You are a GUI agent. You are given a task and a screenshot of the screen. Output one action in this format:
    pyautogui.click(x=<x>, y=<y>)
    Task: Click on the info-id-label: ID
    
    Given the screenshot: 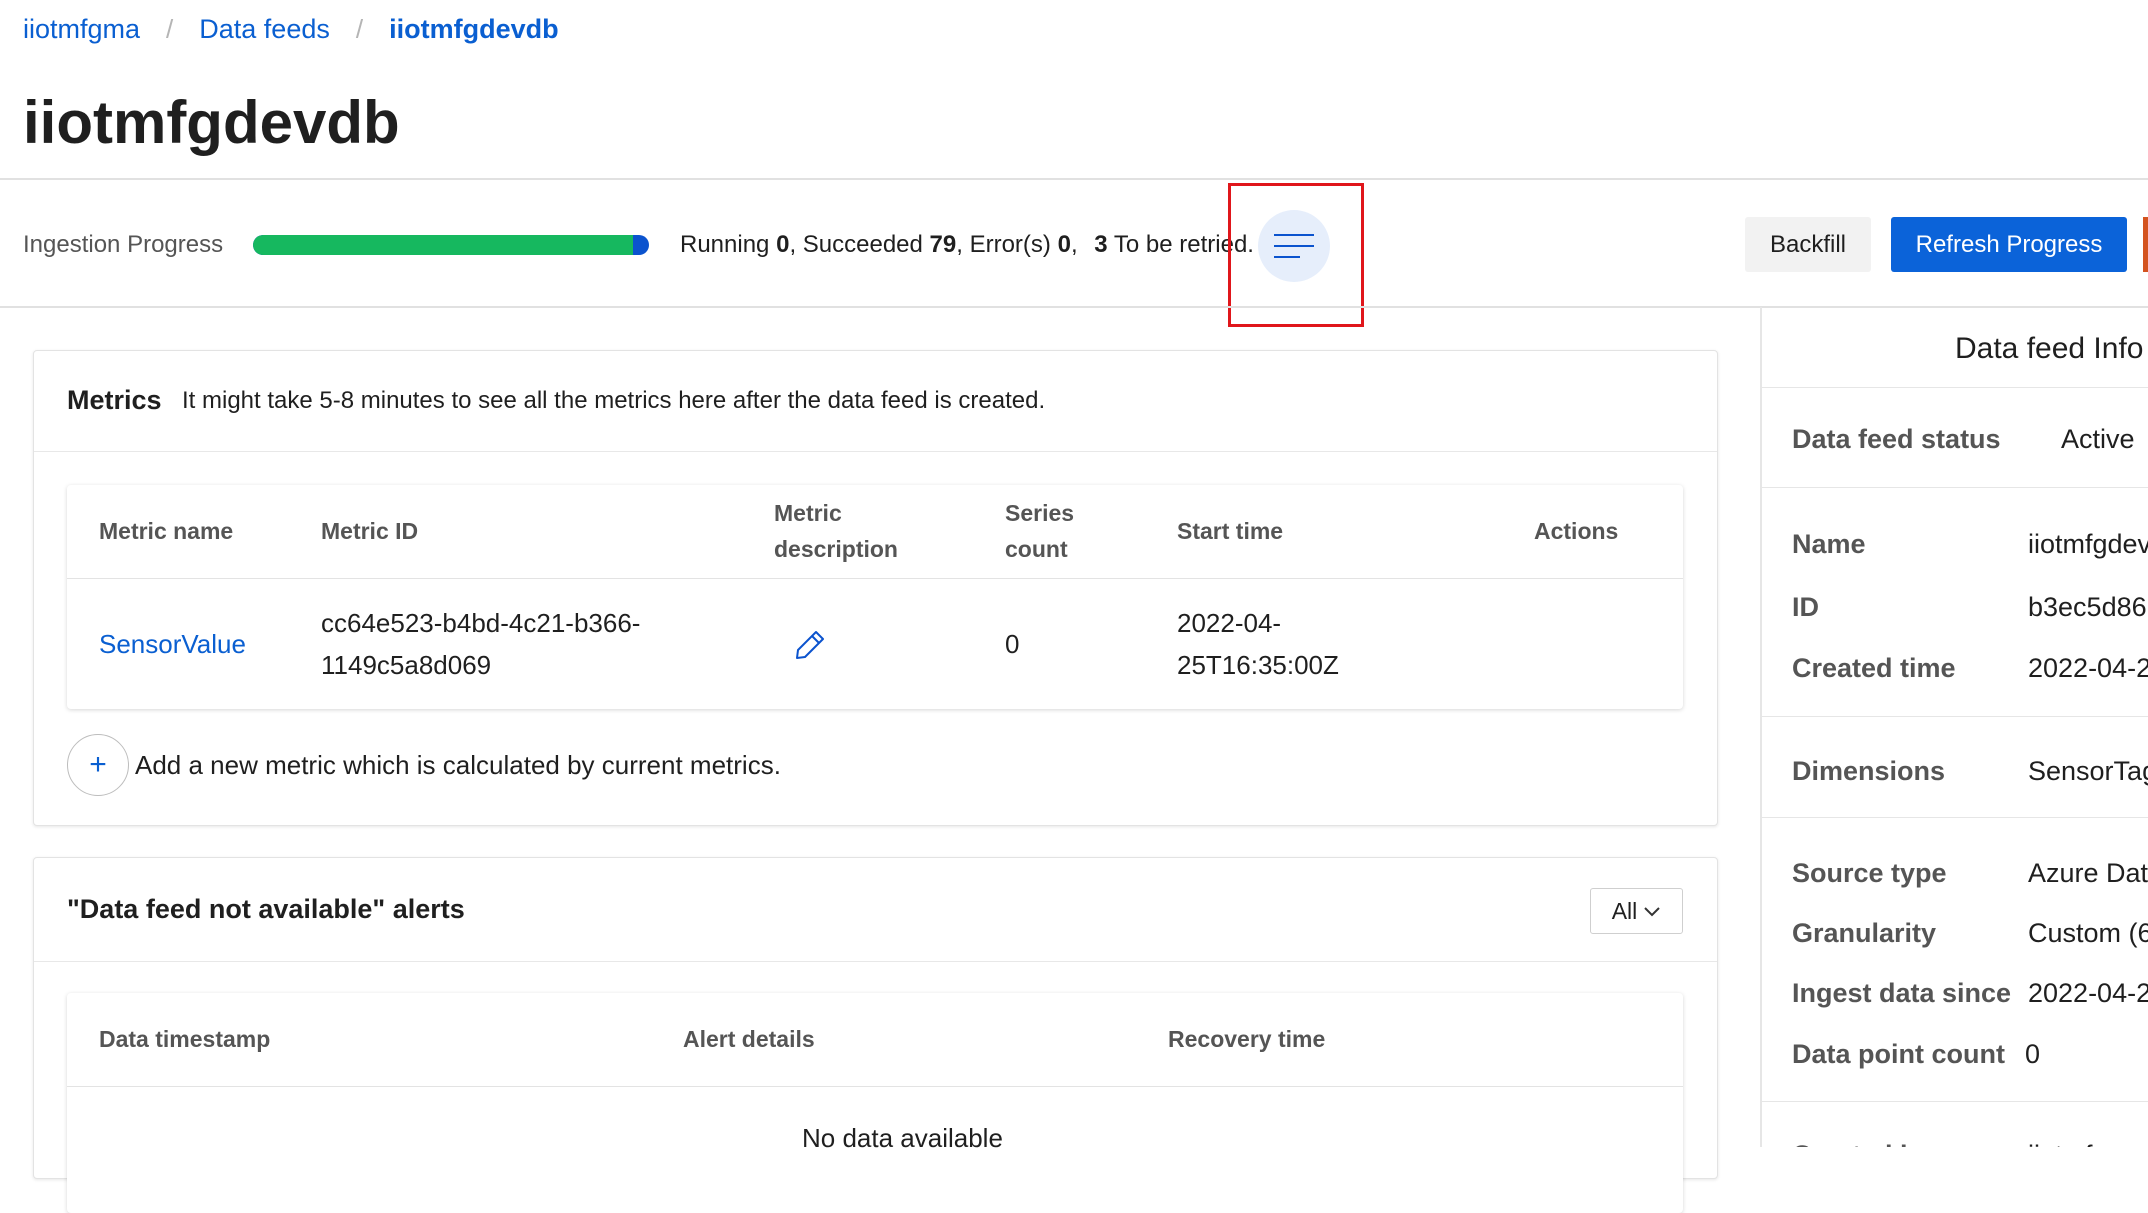 What is the action you would take?
    pyautogui.click(x=1805, y=607)
    